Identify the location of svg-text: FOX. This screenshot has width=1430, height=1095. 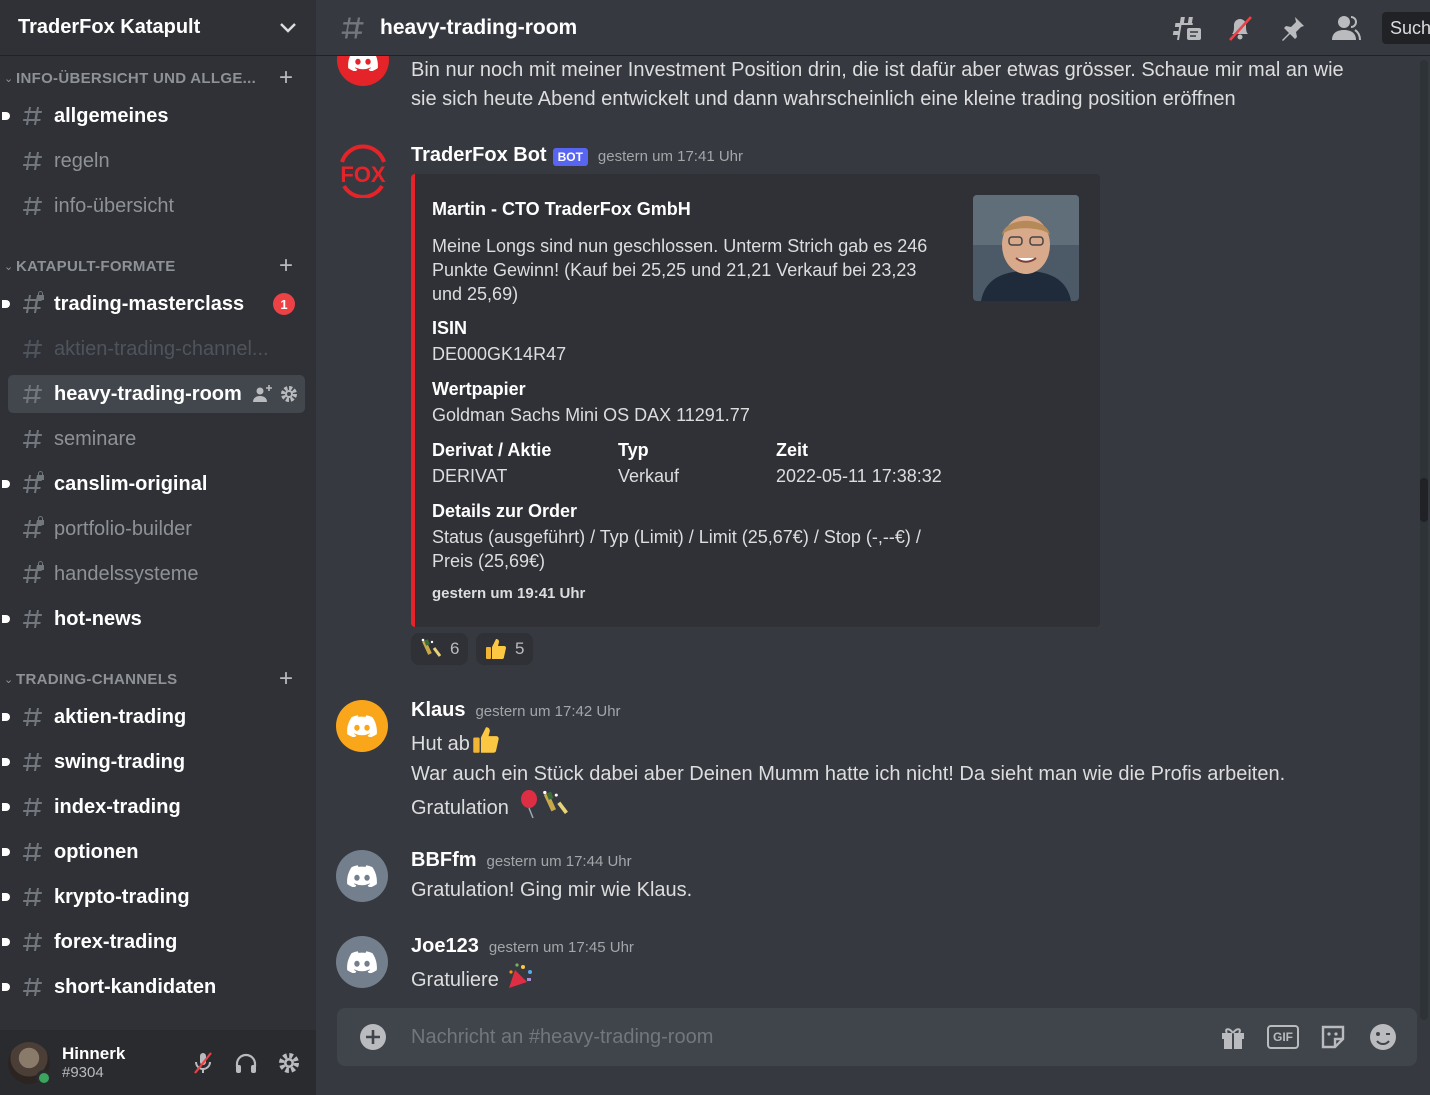
(363, 174).